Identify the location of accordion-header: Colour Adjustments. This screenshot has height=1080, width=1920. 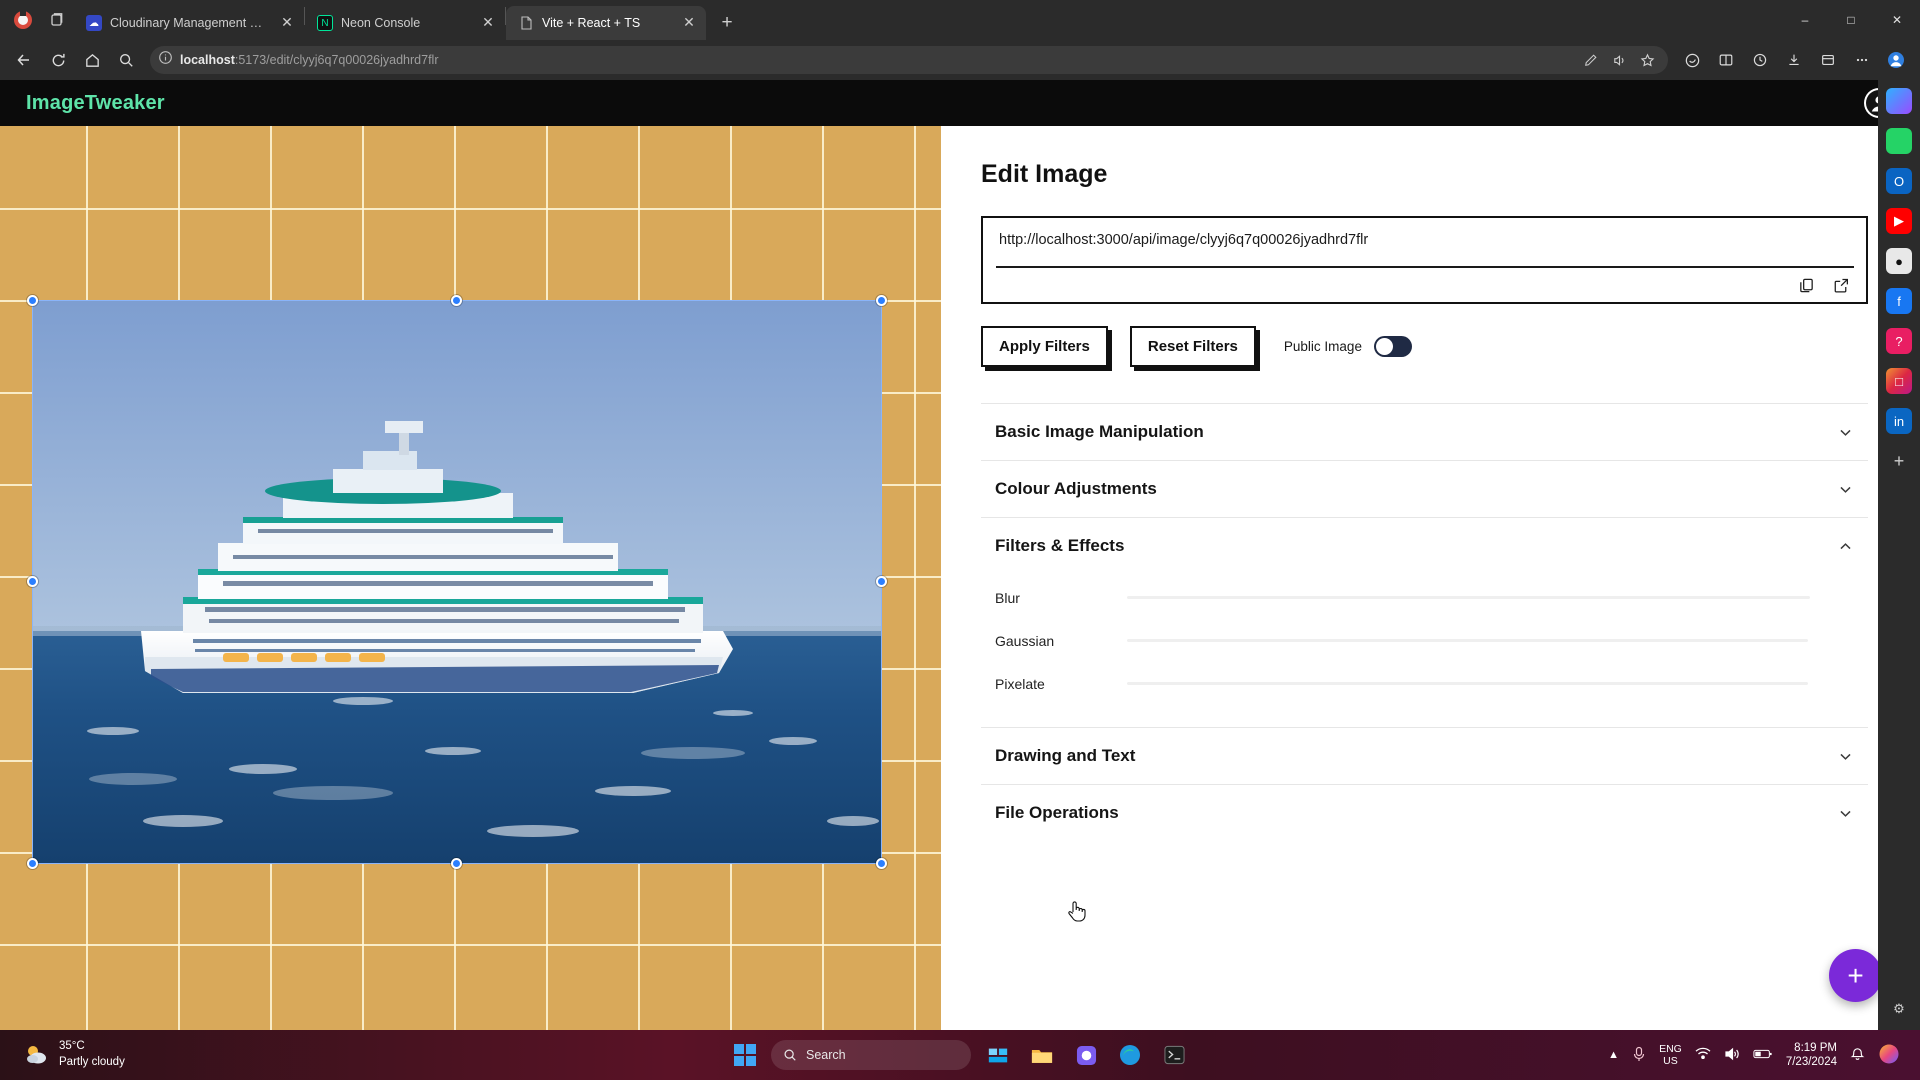
(1424, 489).